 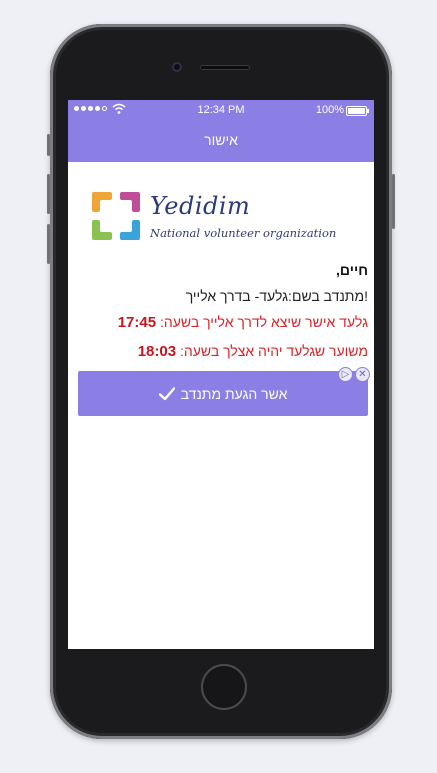 What do you see at coordinates (225, 67) in the screenshot?
I see `earpiece-speaker` at bounding box center [225, 67].